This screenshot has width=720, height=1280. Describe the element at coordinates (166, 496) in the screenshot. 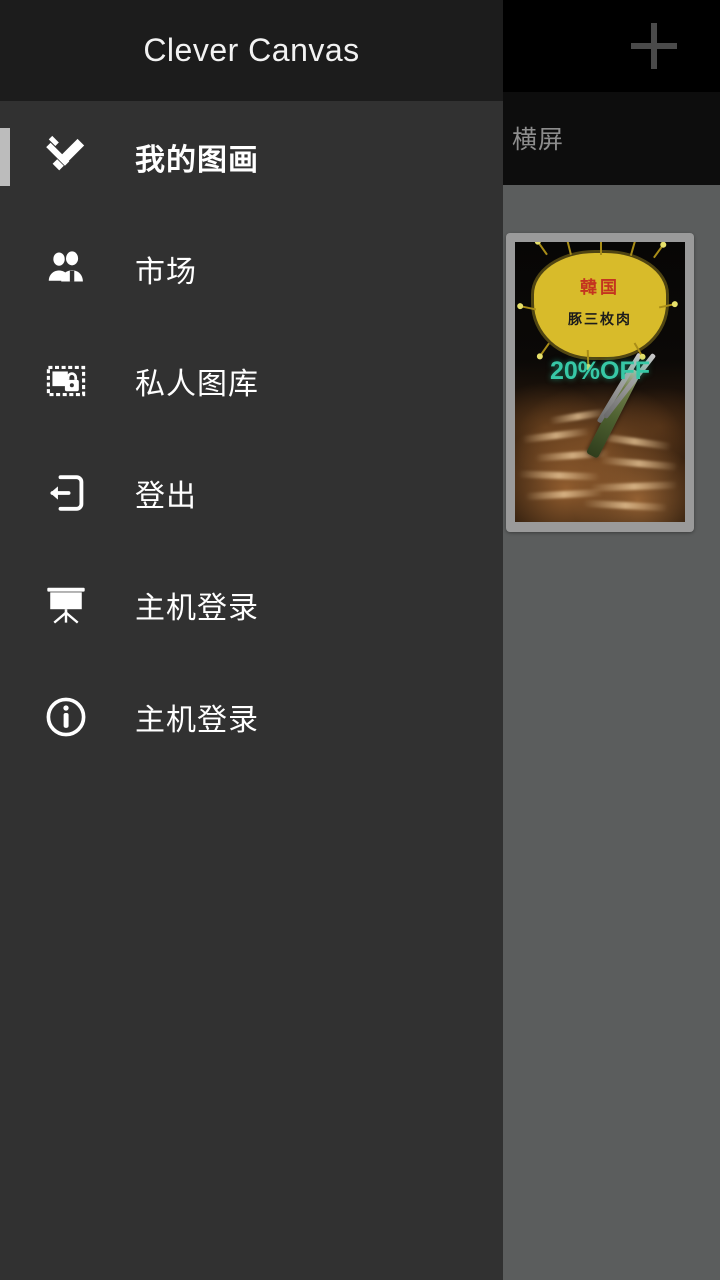

I see `menu-item-label: 登出` at that location.